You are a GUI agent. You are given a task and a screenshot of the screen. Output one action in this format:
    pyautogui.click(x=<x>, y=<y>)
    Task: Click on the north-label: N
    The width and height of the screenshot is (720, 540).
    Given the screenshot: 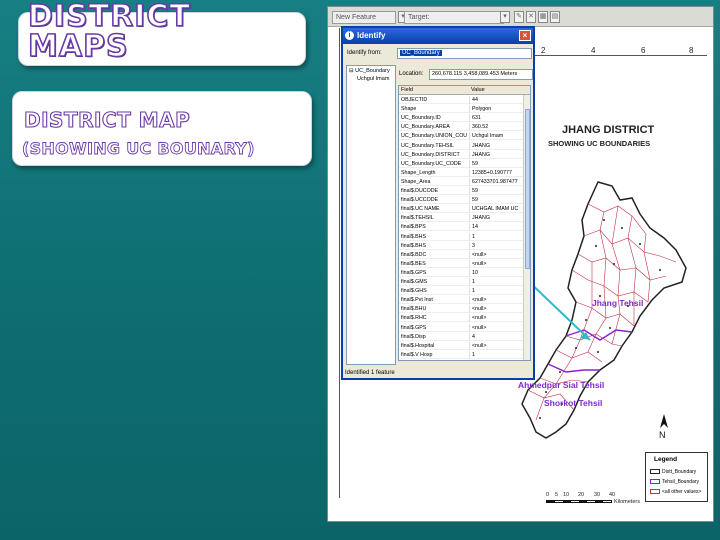 What is the action you would take?
    pyautogui.click(x=662, y=435)
    